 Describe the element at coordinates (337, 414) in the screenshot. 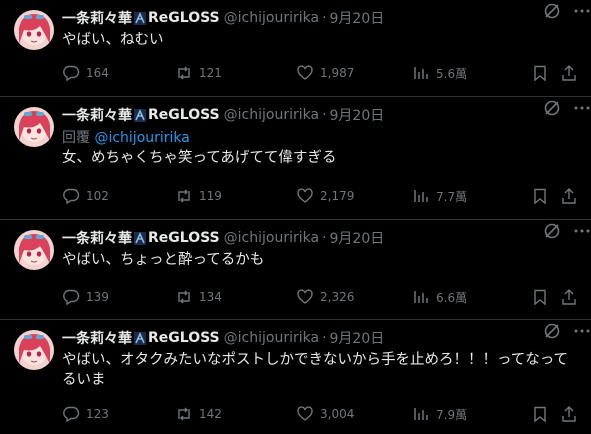

I see `like-count: 3,004` at that location.